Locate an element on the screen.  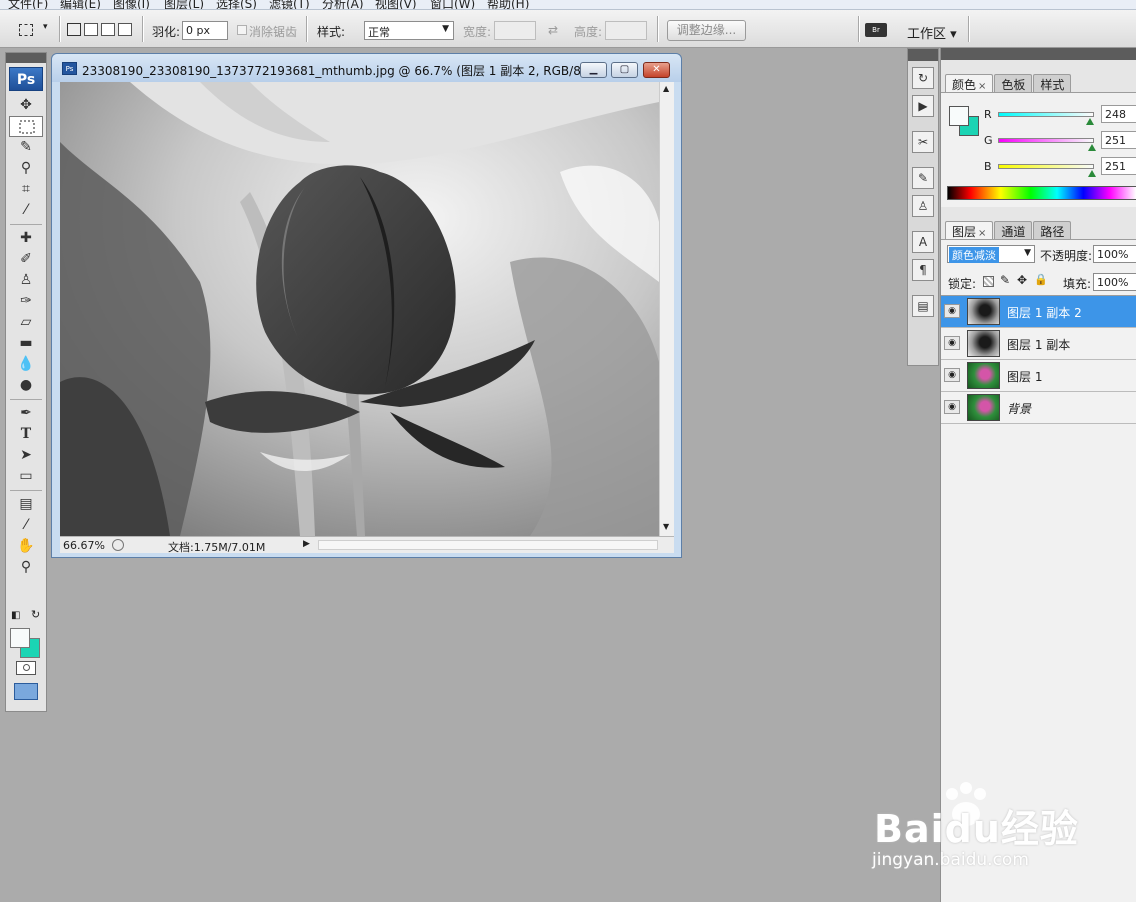
scroll-down-icon: ▼ is located at coordinates (666, 526).